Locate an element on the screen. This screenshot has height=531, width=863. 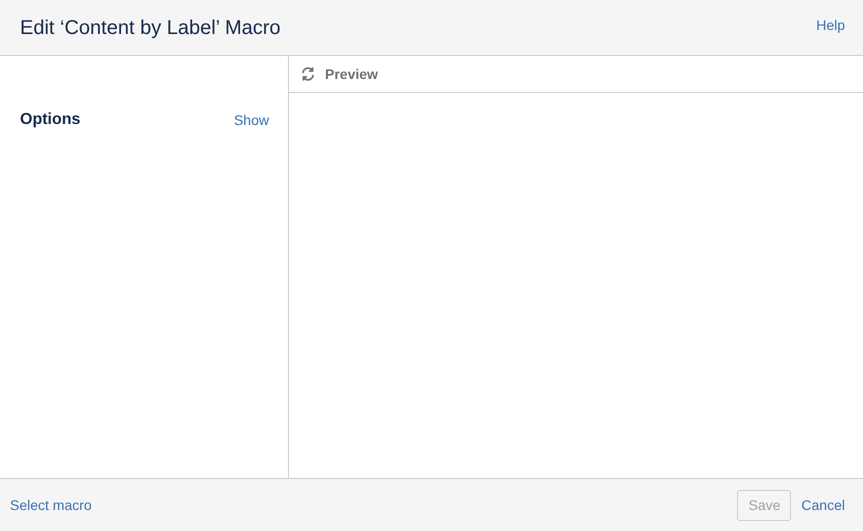
options-heading: Options is located at coordinates (50, 120).